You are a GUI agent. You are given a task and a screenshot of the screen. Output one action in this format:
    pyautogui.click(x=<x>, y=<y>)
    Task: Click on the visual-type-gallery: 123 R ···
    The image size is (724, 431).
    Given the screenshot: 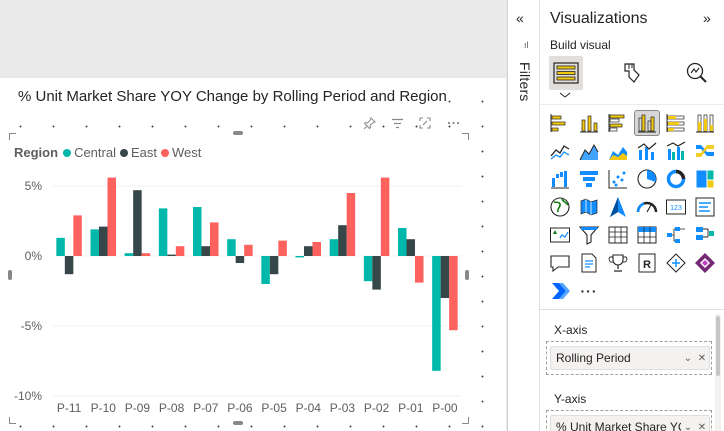 What is the action you would take?
    pyautogui.click(x=636, y=208)
    